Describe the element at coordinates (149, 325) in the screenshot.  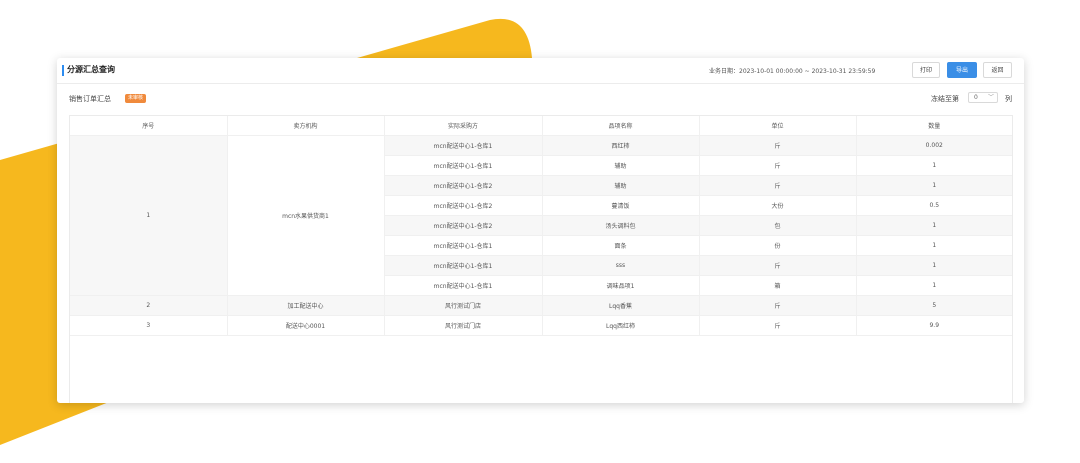
I see `cell-index: 3` at that location.